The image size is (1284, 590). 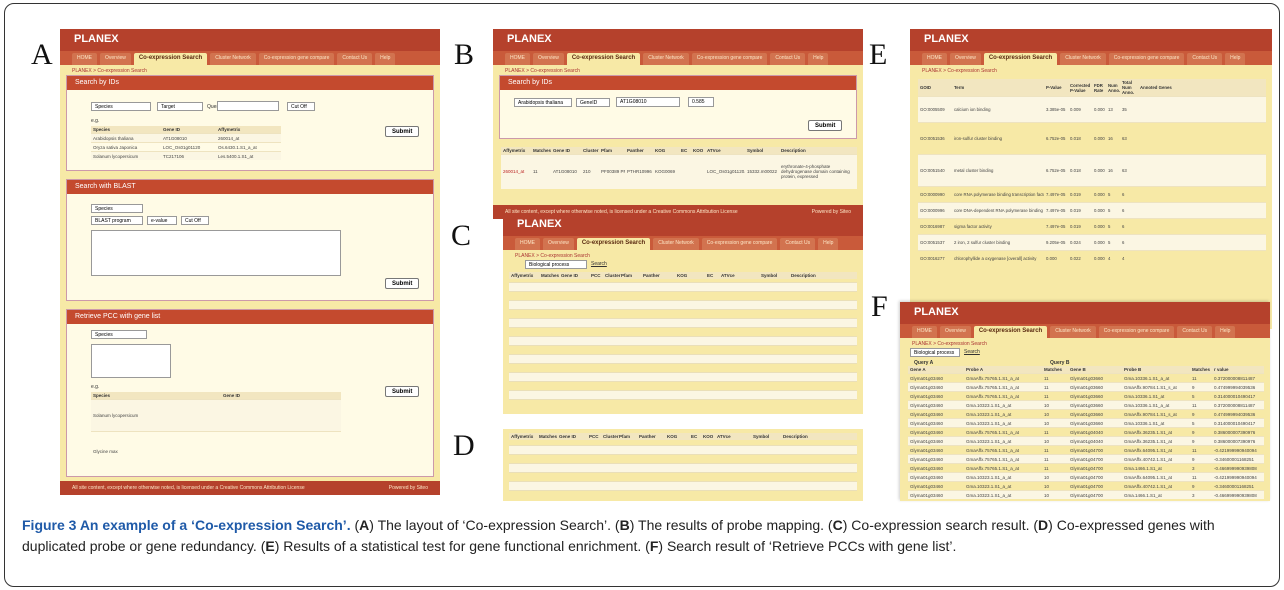 What do you see at coordinates (95, 387) in the screenshot?
I see `pcc-eg-label: e.g.` at bounding box center [95, 387].